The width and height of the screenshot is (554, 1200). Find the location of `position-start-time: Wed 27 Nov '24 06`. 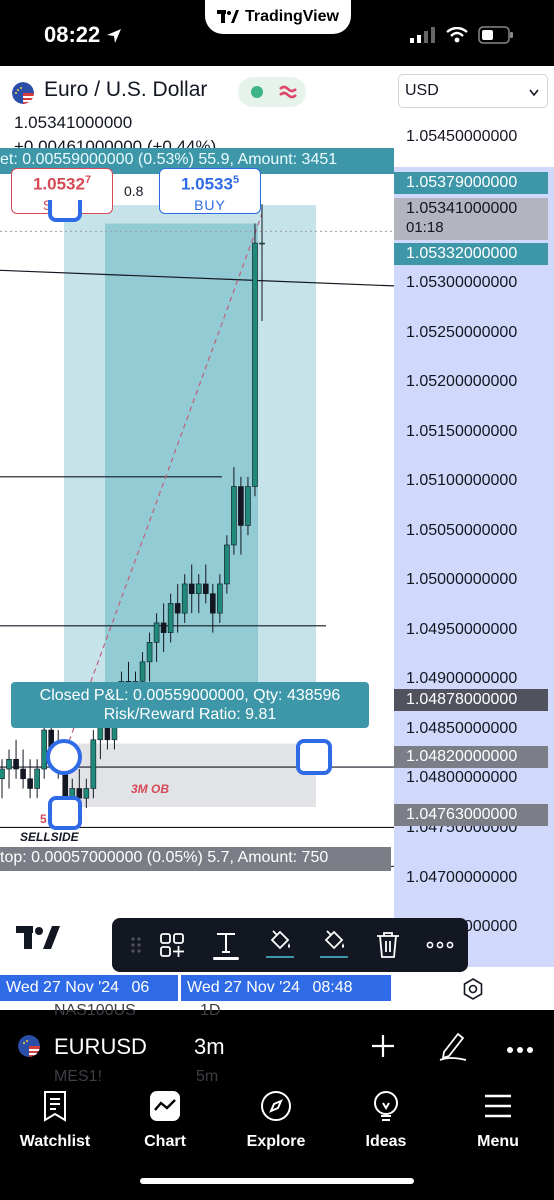

position-start-time: Wed 27 Nov '24 06 is located at coordinates (89, 988).